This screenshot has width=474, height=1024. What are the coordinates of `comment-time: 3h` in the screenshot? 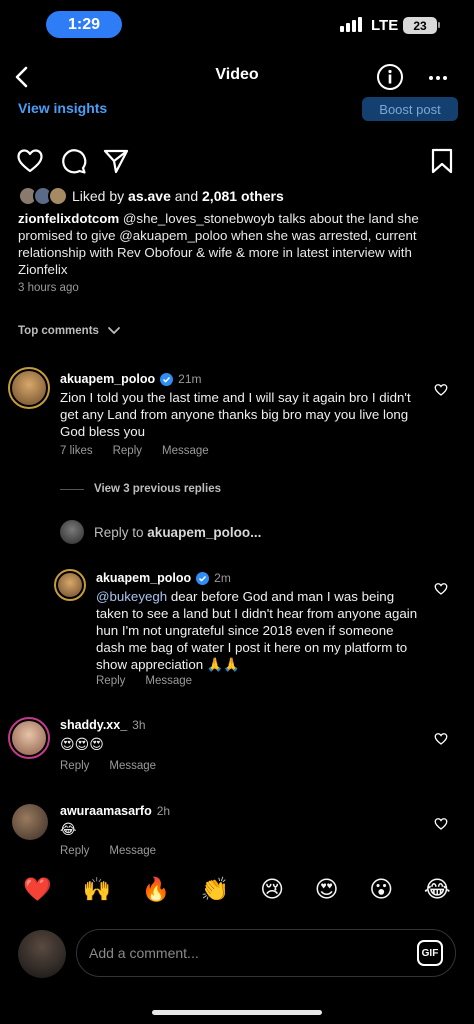 It's located at (139, 725).